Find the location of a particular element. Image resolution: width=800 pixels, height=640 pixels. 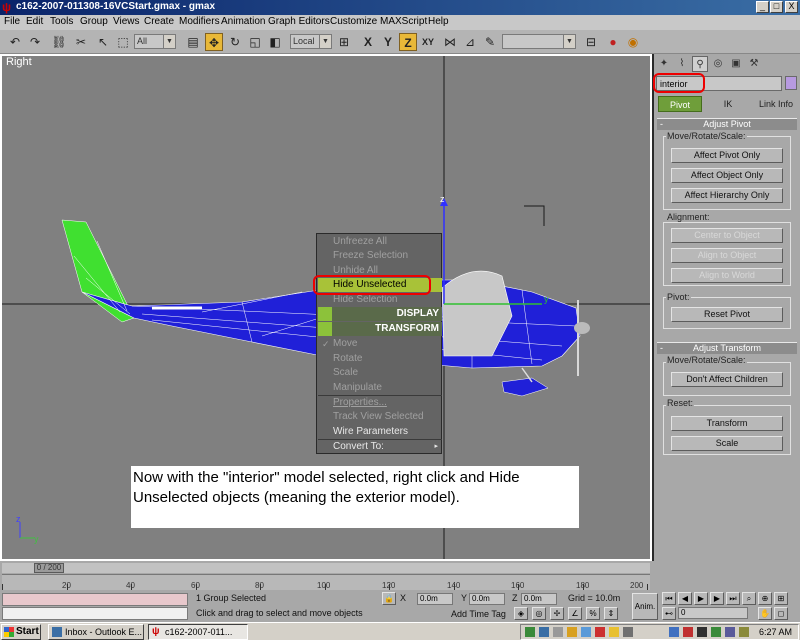

menu-wire-parameters: Wire Parameters is located at coordinates (380, 432).